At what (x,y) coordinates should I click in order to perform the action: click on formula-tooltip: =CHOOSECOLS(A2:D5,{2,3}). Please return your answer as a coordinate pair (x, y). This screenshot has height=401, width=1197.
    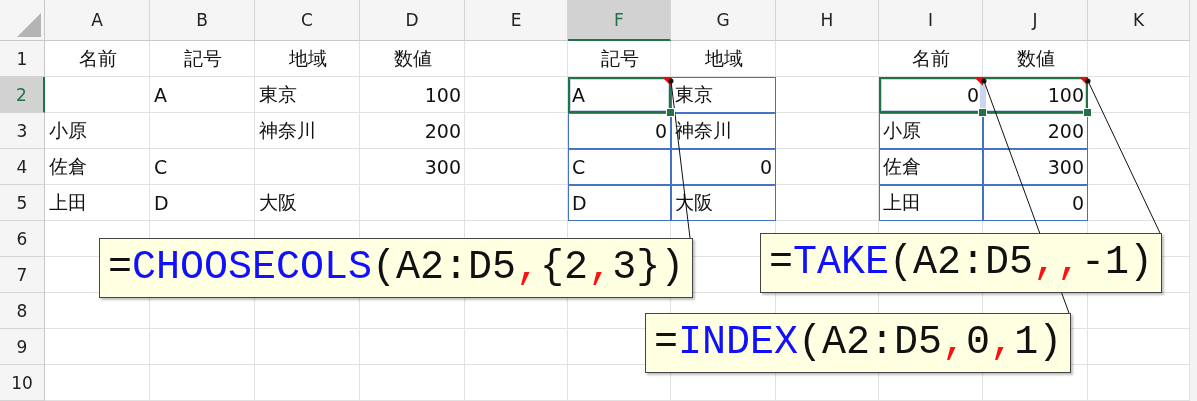
    Looking at the image, I should click on (396, 268).